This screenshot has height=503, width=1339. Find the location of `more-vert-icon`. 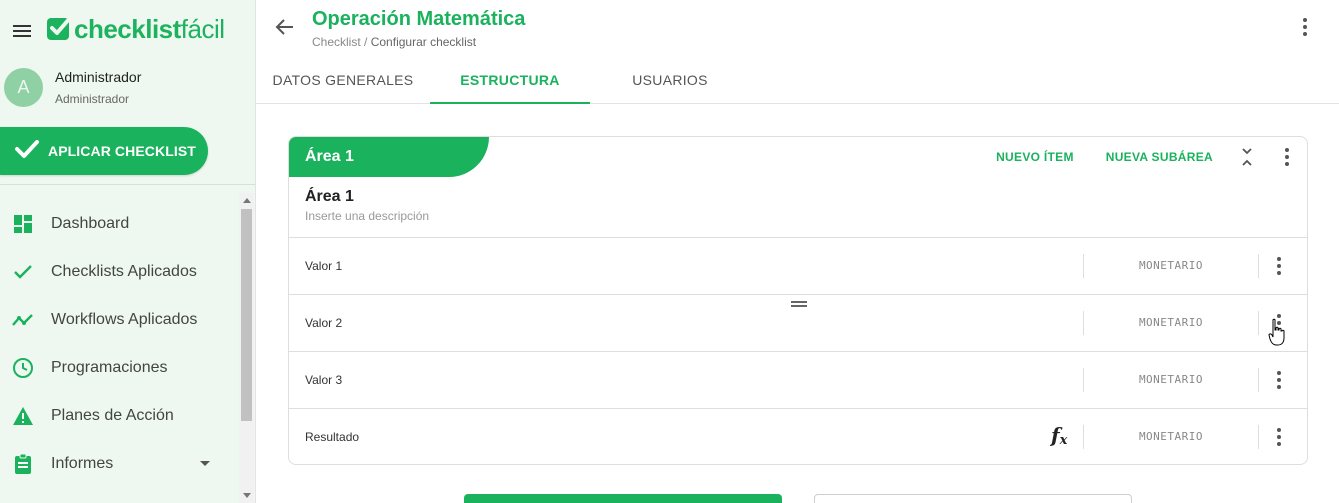

more-vert-icon is located at coordinates (1305, 27).